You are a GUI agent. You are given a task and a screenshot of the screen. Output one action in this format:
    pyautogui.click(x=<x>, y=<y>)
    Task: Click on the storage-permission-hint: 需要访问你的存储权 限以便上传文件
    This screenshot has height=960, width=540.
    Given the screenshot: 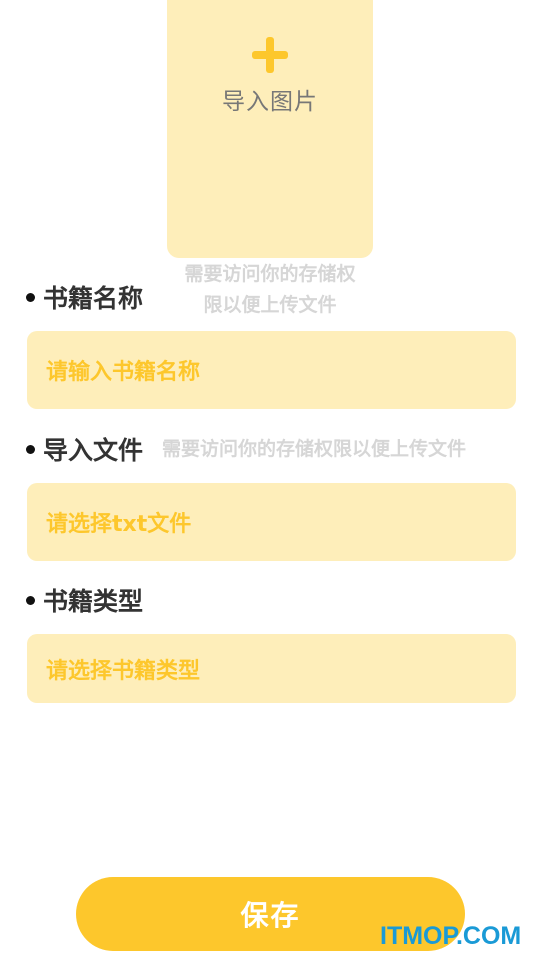 What is the action you would take?
    pyautogui.click(x=270, y=290)
    